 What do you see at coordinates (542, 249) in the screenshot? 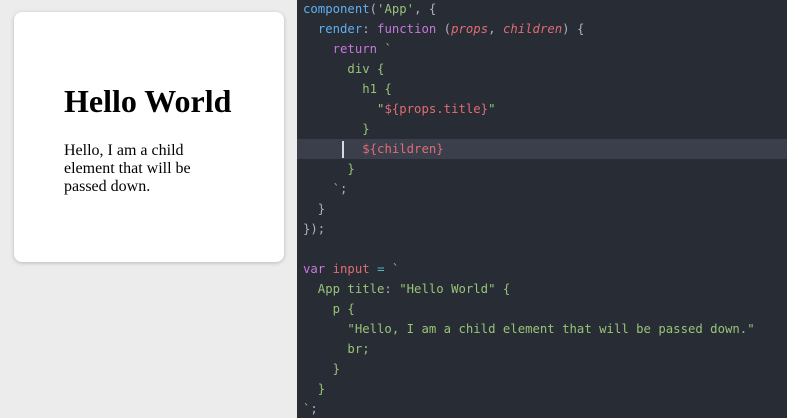
I see `code-line` at bounding box center [542, 249].